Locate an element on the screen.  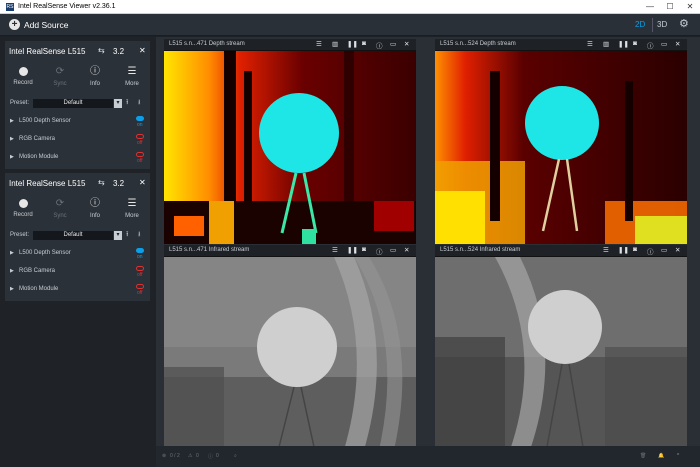
bell-icon: 🔔 is located at coordinates (661, 456).